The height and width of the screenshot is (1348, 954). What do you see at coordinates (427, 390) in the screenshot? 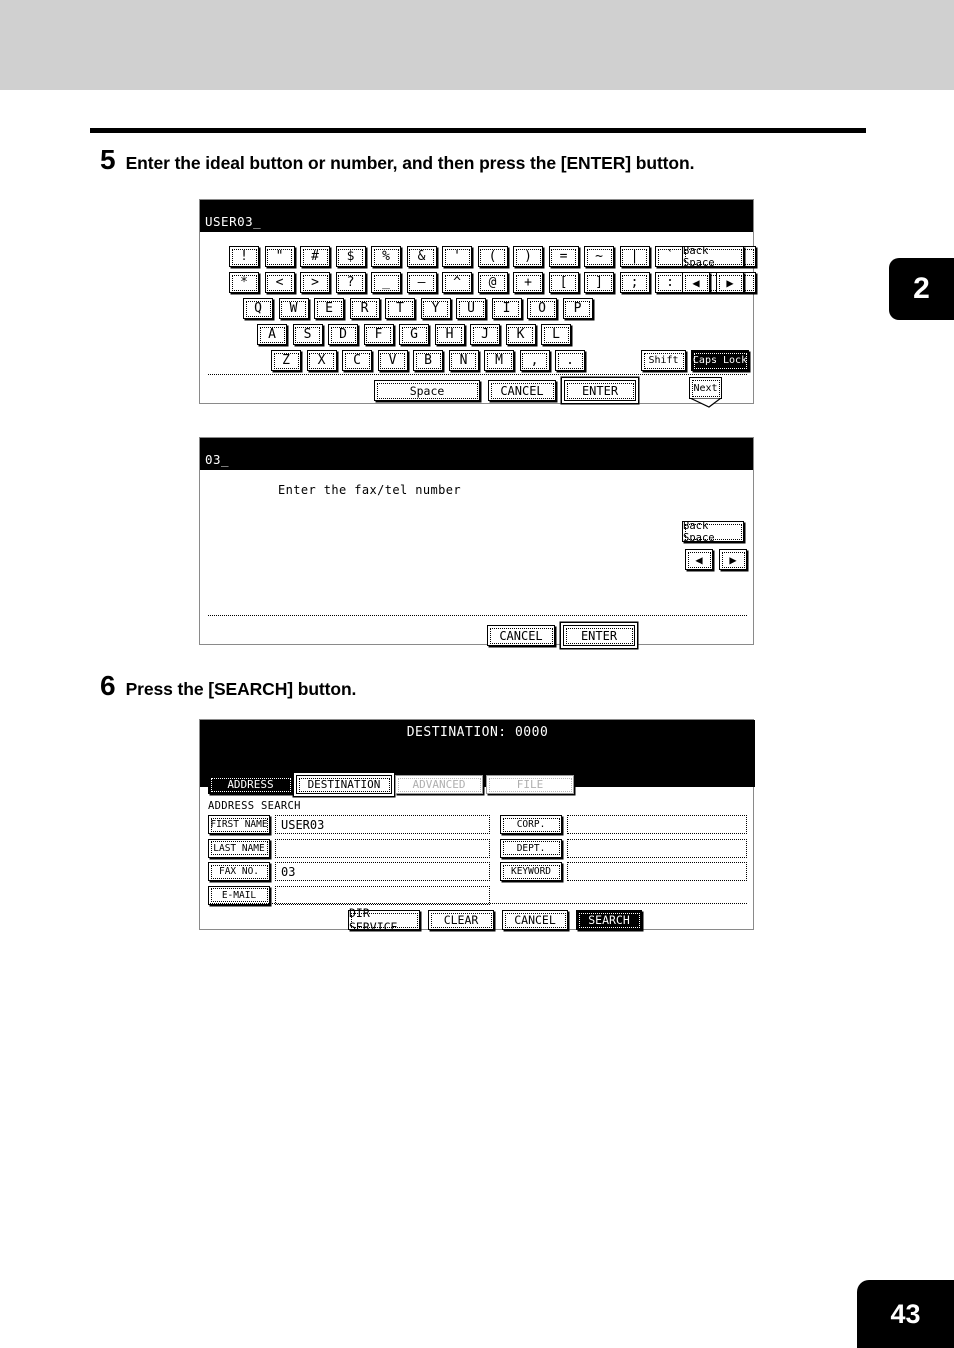
I see `space-button: Space` at bounding box center [427, 390].